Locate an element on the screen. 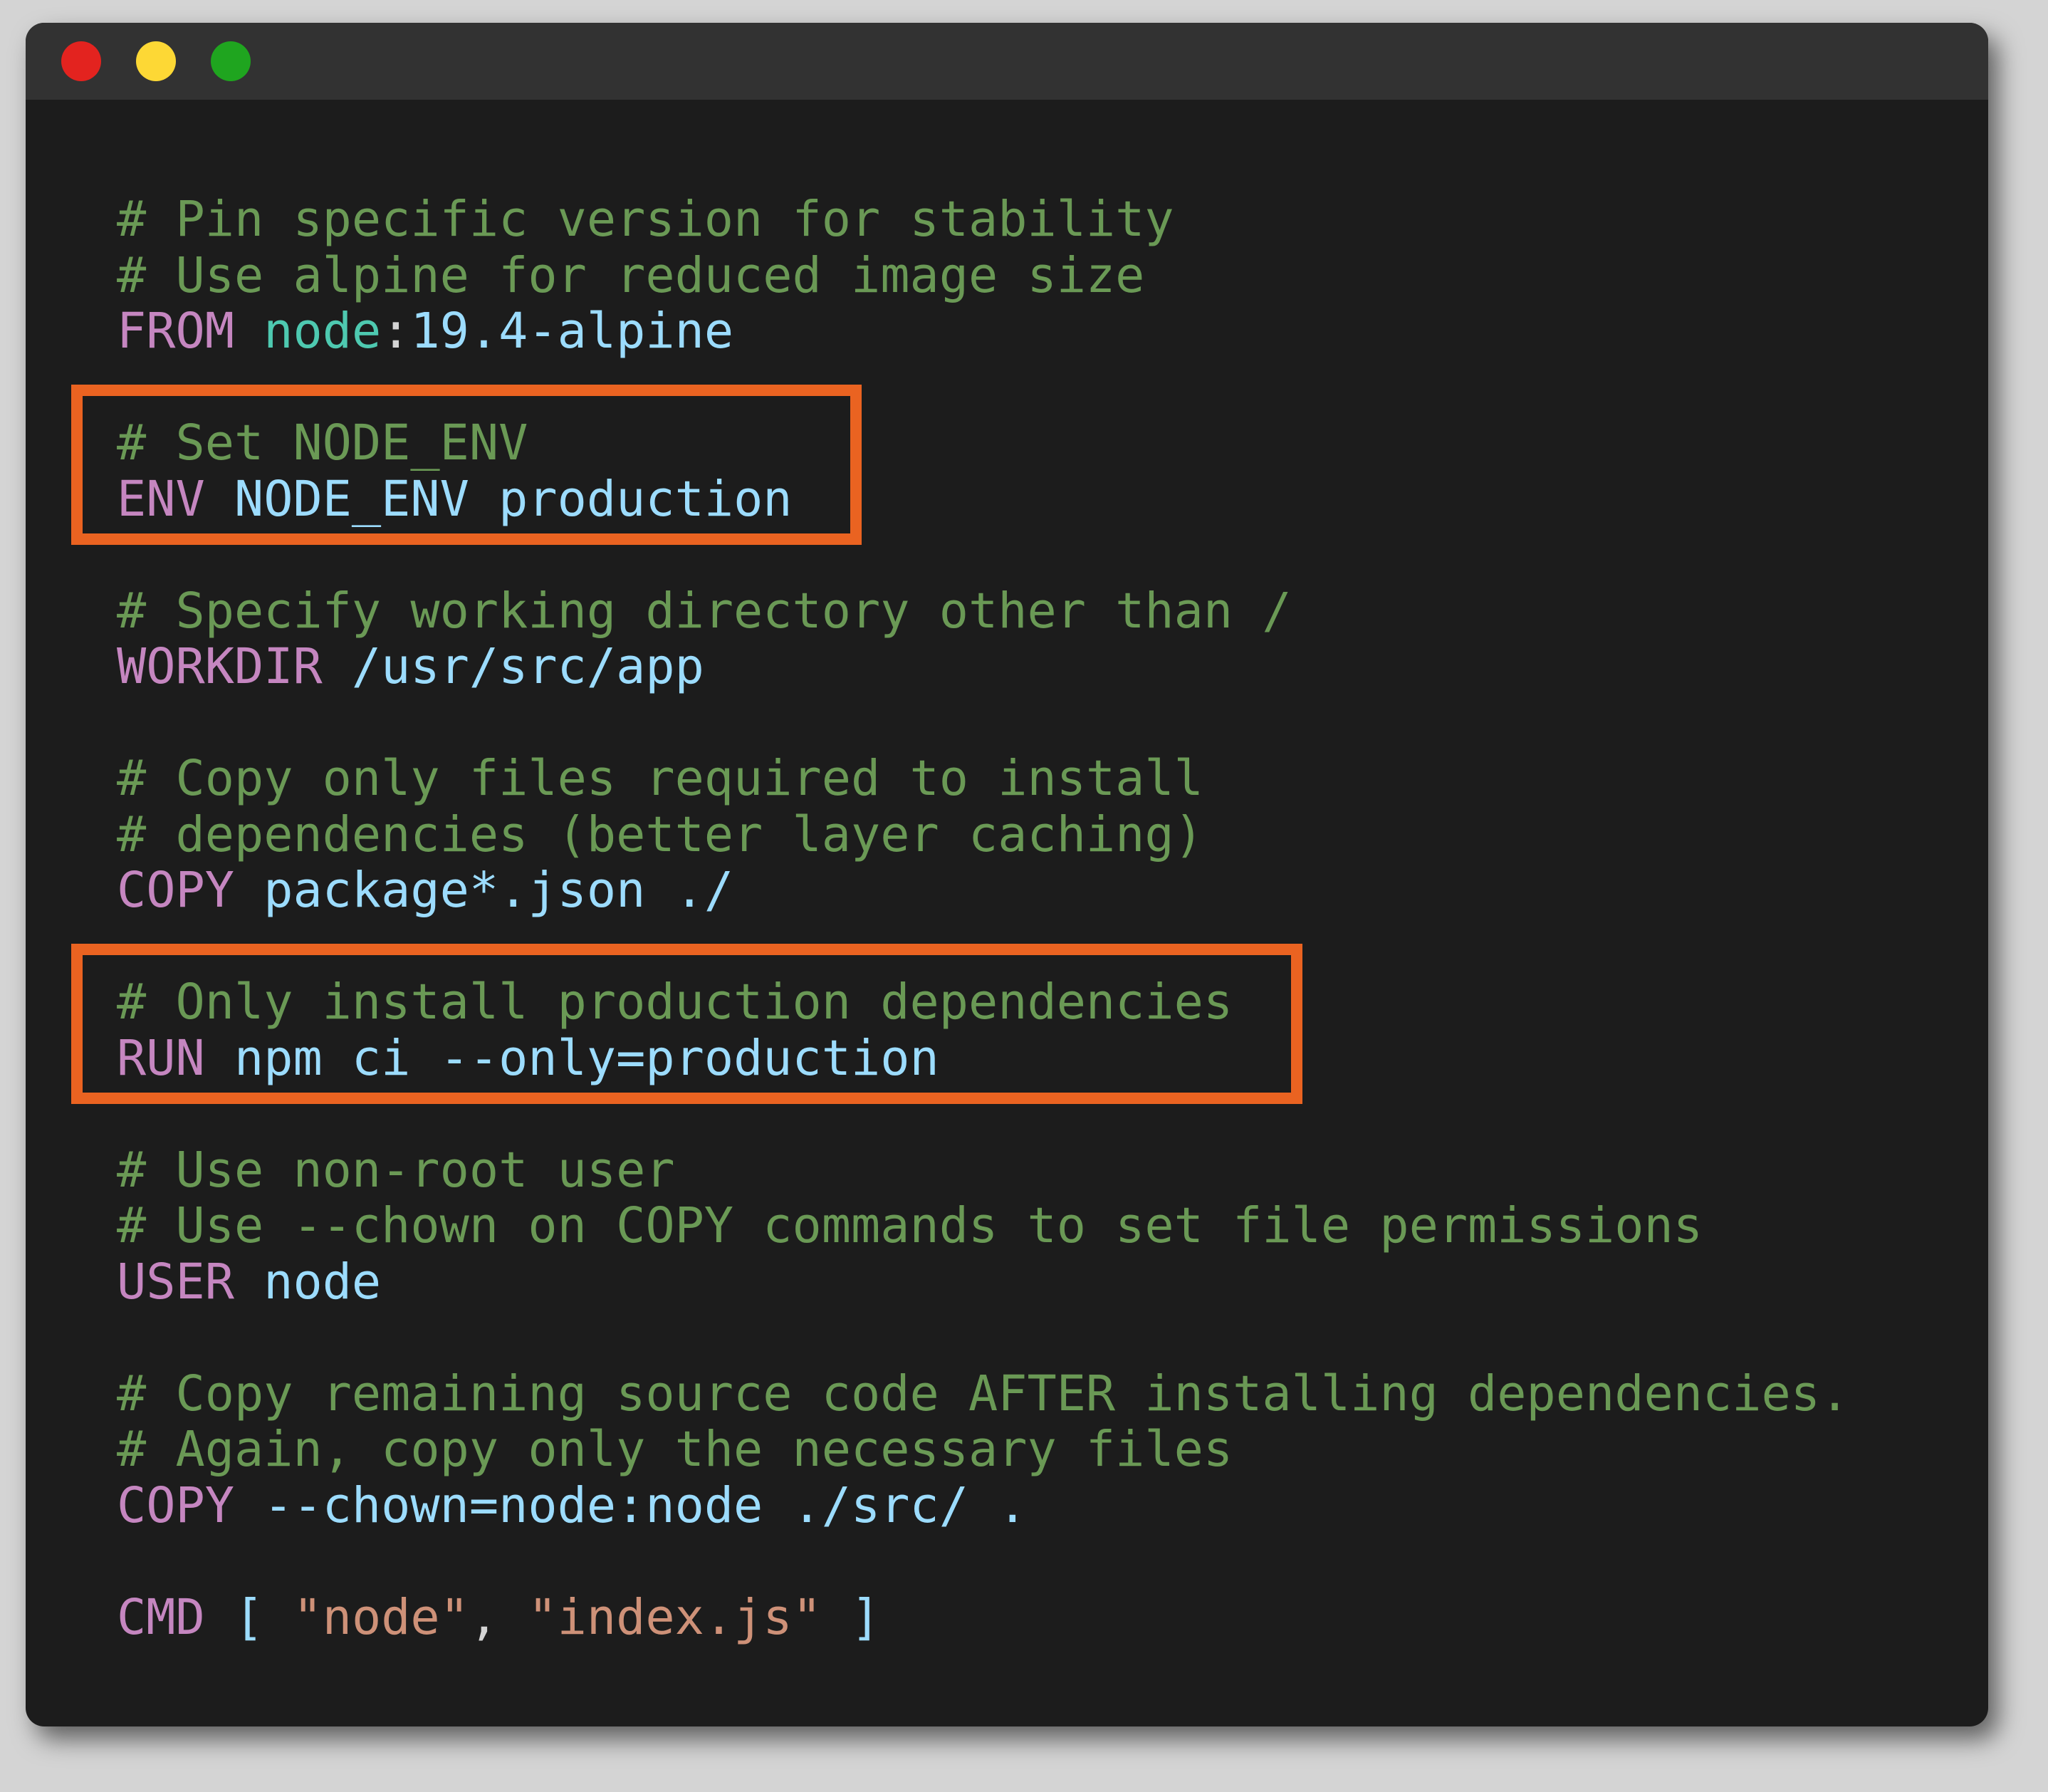  token-comment: # Use alpine for reduced image size is located at coordinates (631, 275).